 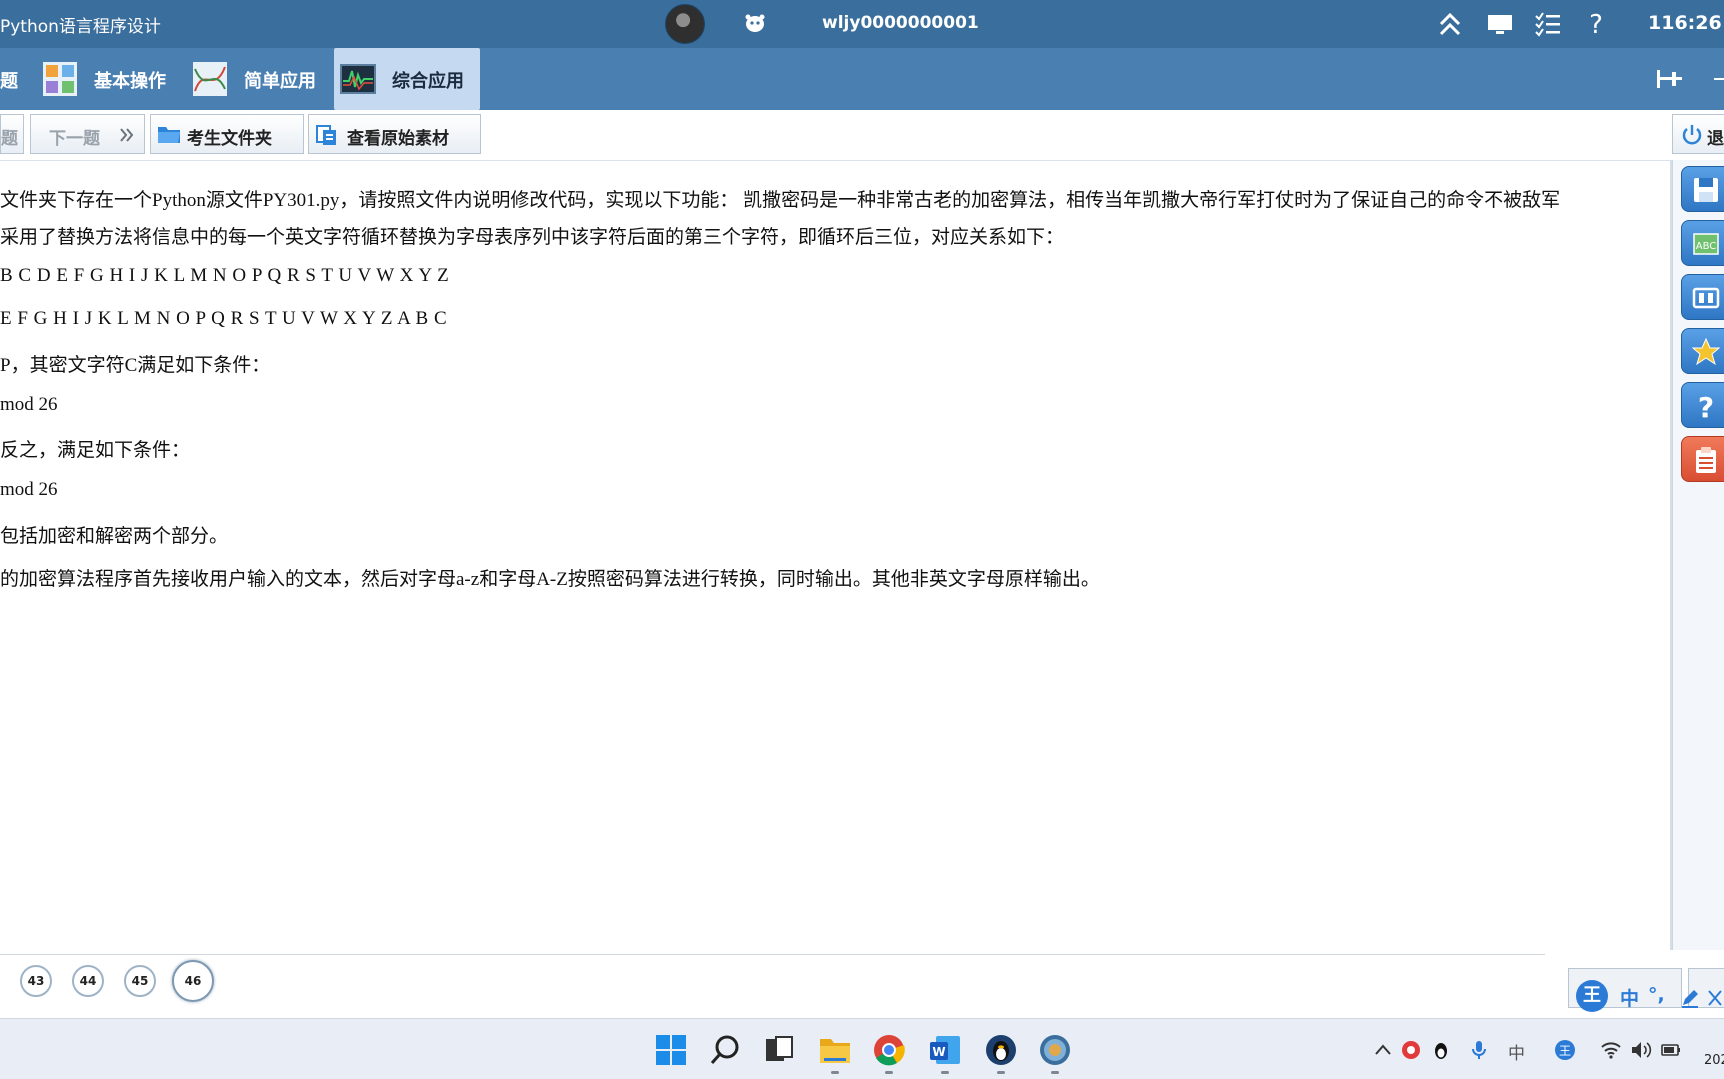 I want to click on pin-icon, so click(x=1669, y=79).